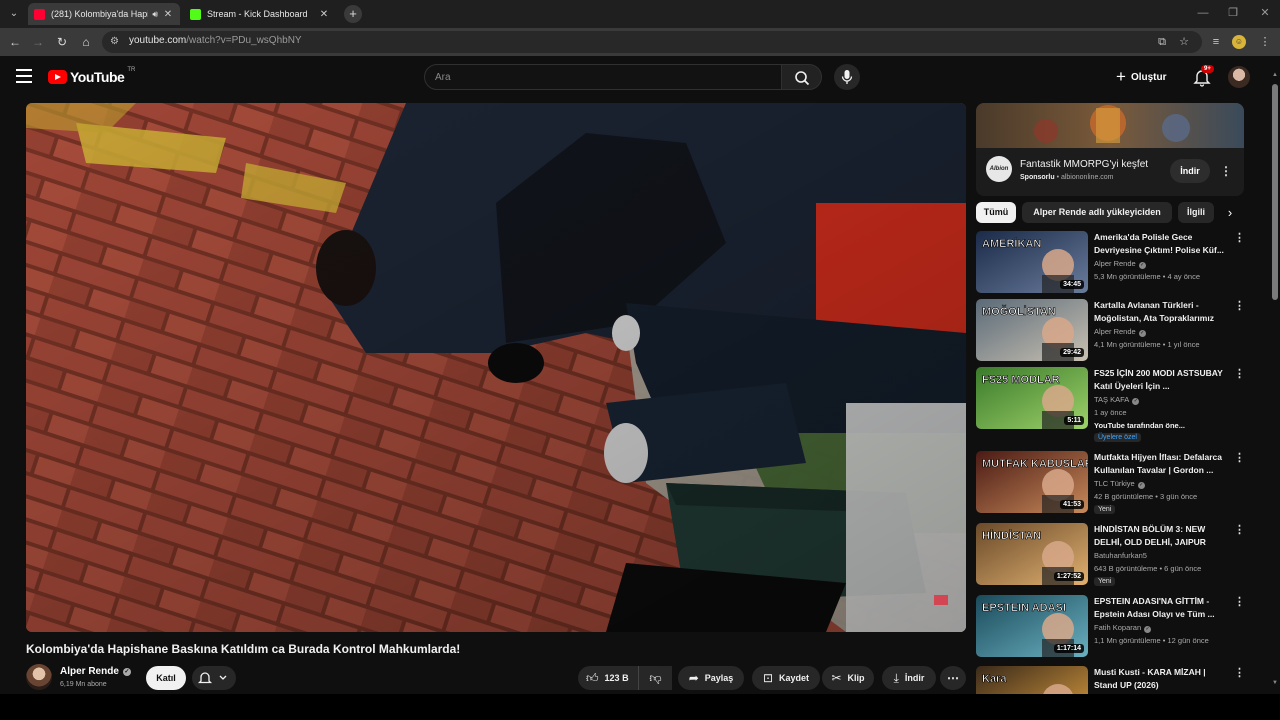  Describe the element at coordinates (801, 77) in the screenshot. I see `search-button` at that location.